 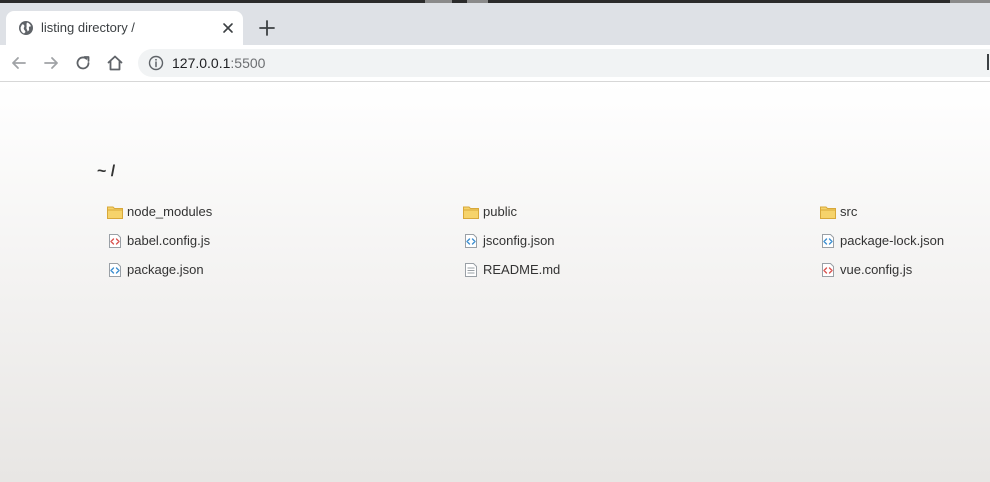 I want to click on toolbar-edge-mark, so click(x=988, y=62).